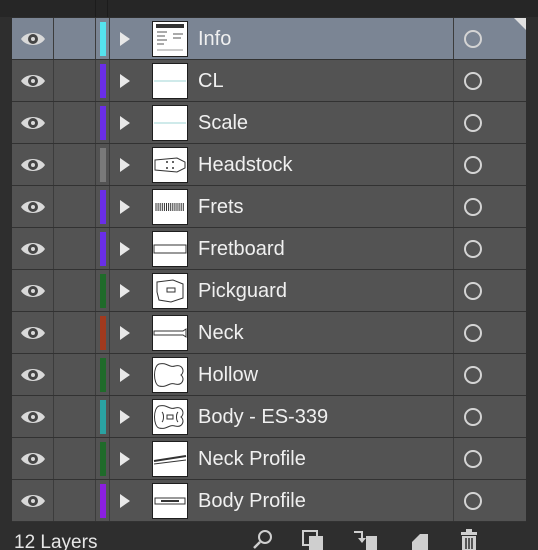 The image size is (538, 550). What do you see at coordinates (221, 207) in the screenshot?
I see `layer-name: Frets` at bounding box center [221, 207].